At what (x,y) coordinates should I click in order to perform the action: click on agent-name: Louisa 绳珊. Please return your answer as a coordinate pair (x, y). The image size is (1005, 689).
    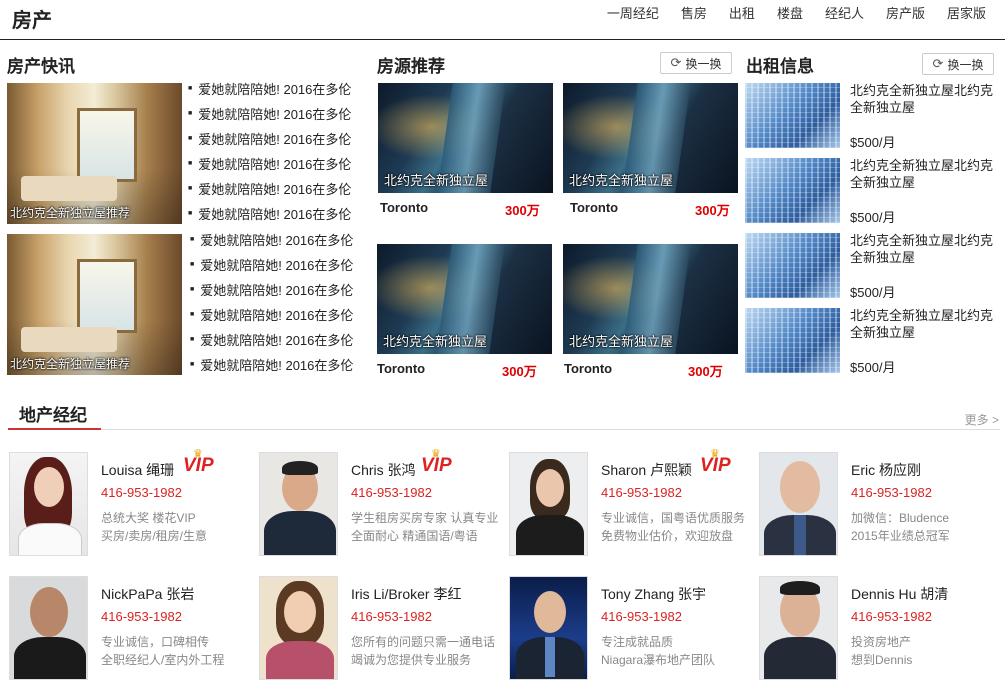
    Looking at the image, I should click on (137, 470).